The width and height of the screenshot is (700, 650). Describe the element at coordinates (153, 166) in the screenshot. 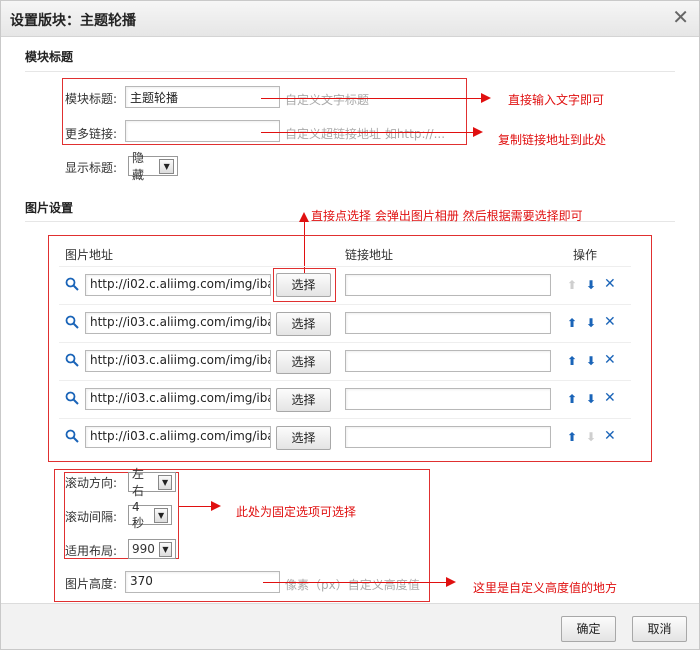

I see `show-title-select: 隐藏 ▼` at that location.